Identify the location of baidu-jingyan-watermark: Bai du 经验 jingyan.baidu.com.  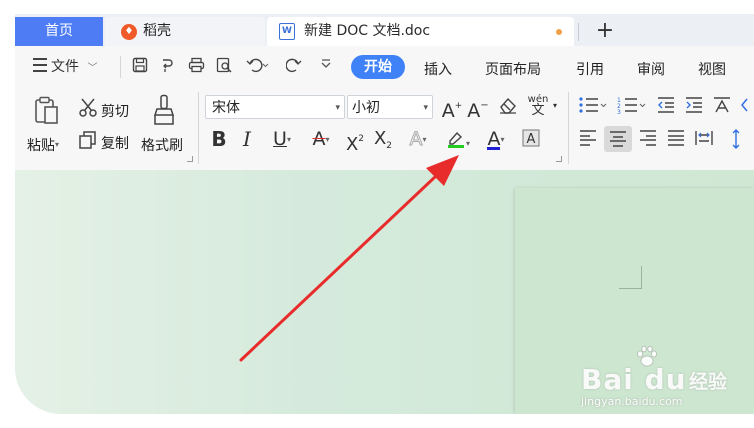
(660, 380).